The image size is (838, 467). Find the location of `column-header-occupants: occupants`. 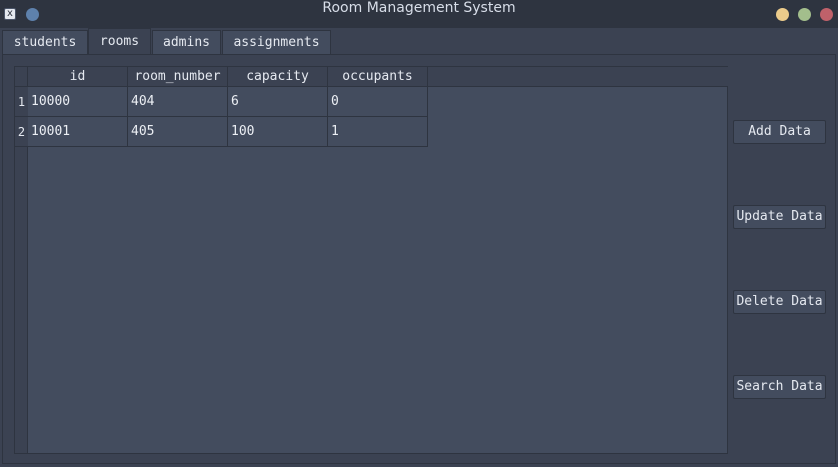

column-header-occupants: occupants is located at coordinates (378, 77).